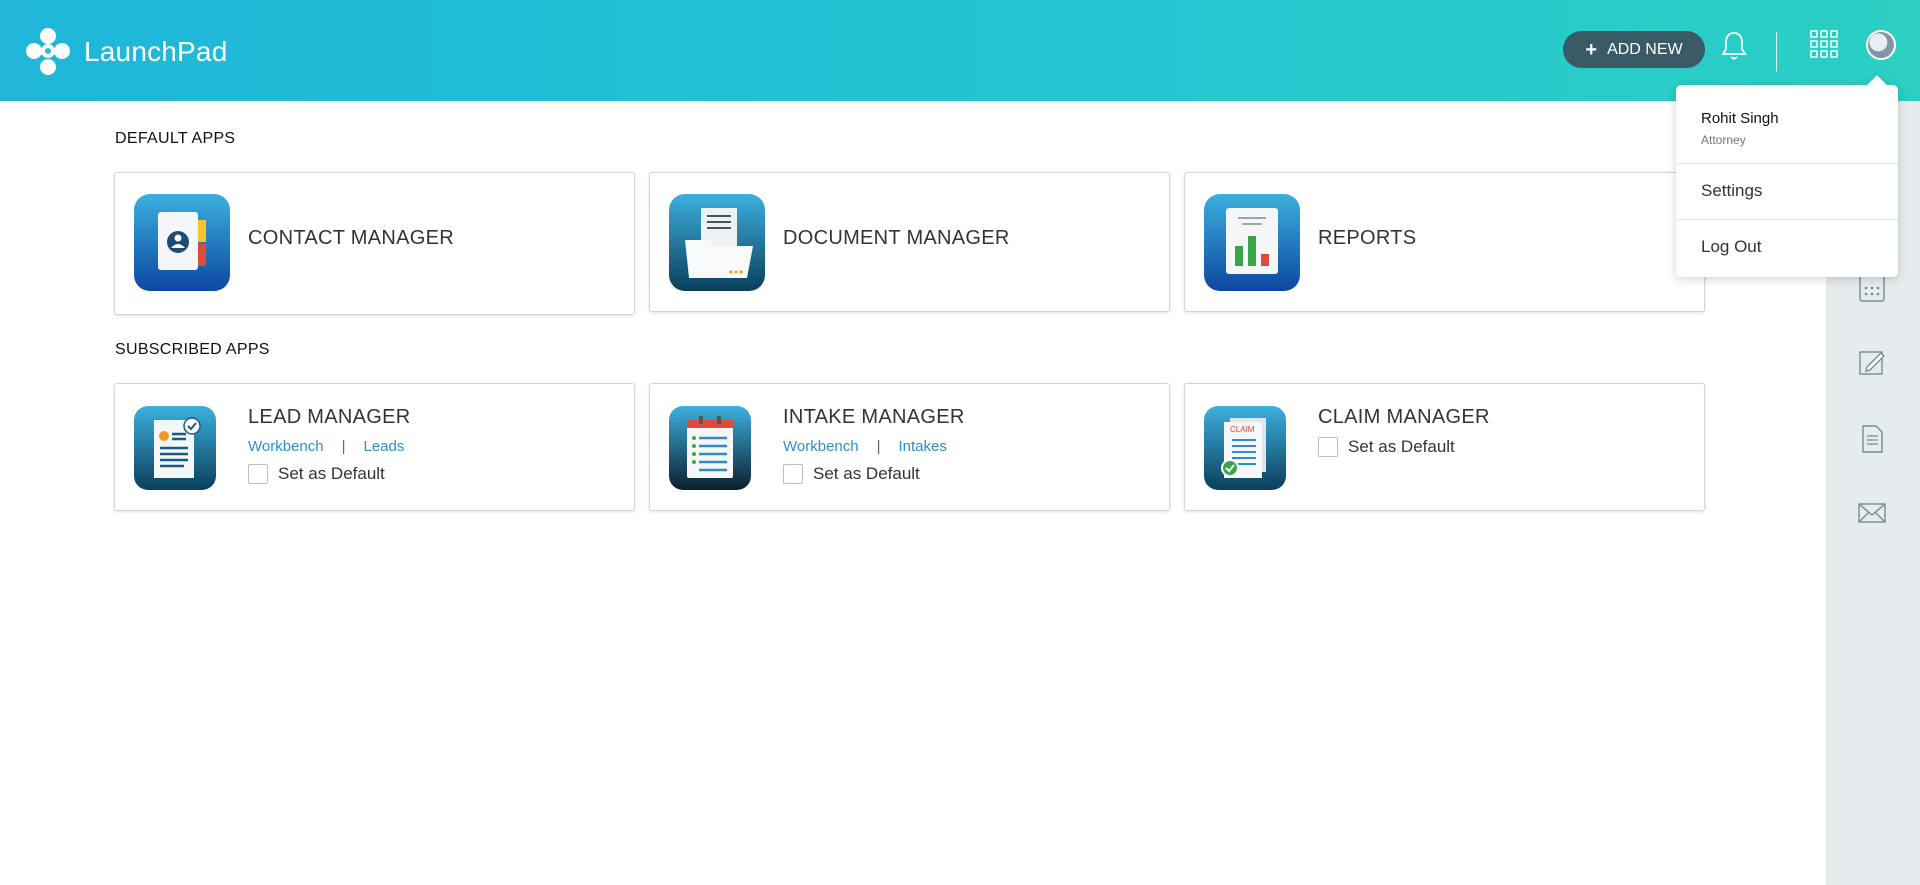 The image size is (1920, 885). I want to click on add-new-label: ADD NEW, so click(1645, 49).